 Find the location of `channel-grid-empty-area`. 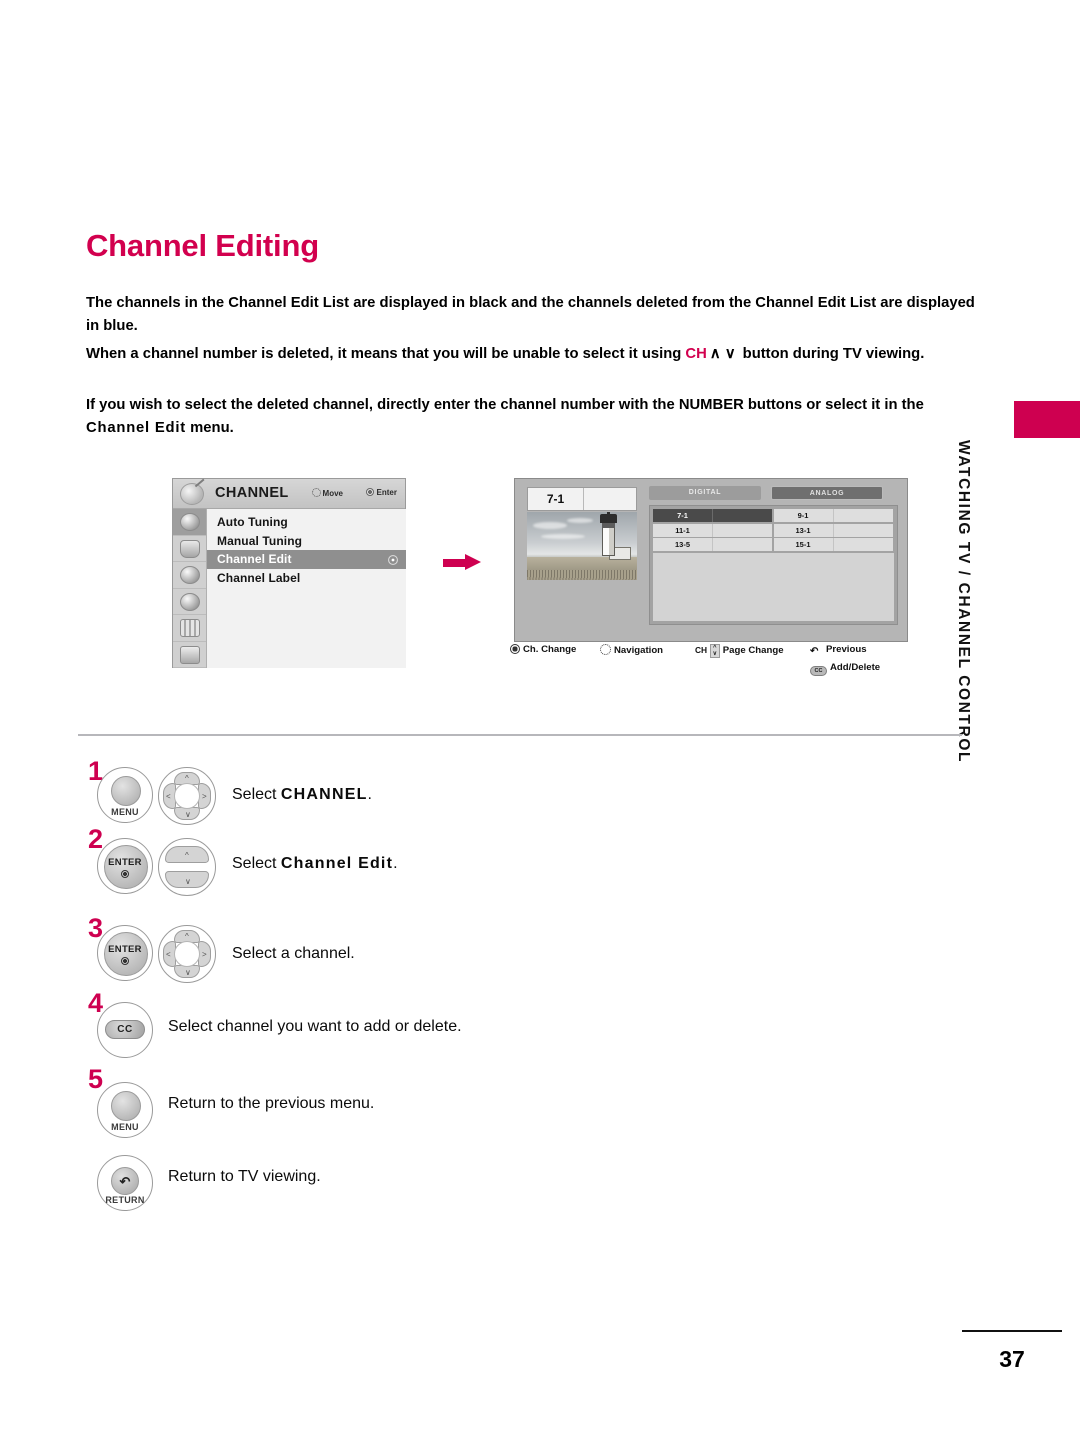

channel-grid-empty-area is located at coordinates (773, 587).